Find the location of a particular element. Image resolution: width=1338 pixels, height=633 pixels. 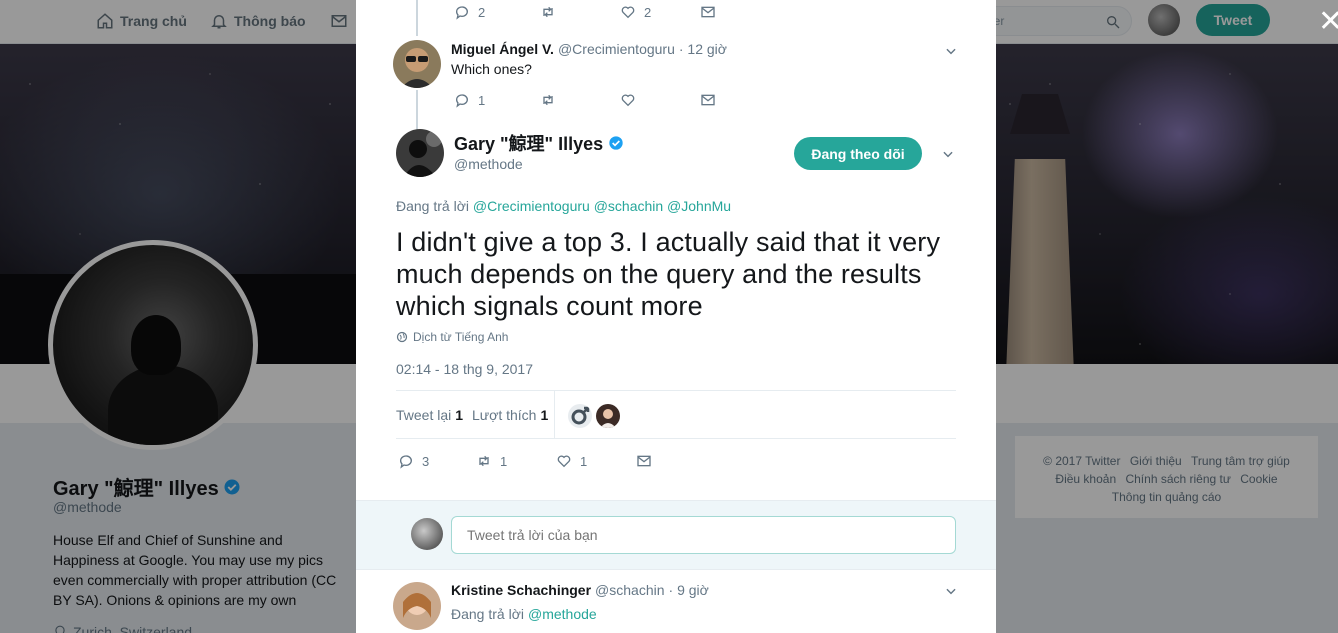

kristine-name: Kristine Schachinger is located at coordinates (521, 590).